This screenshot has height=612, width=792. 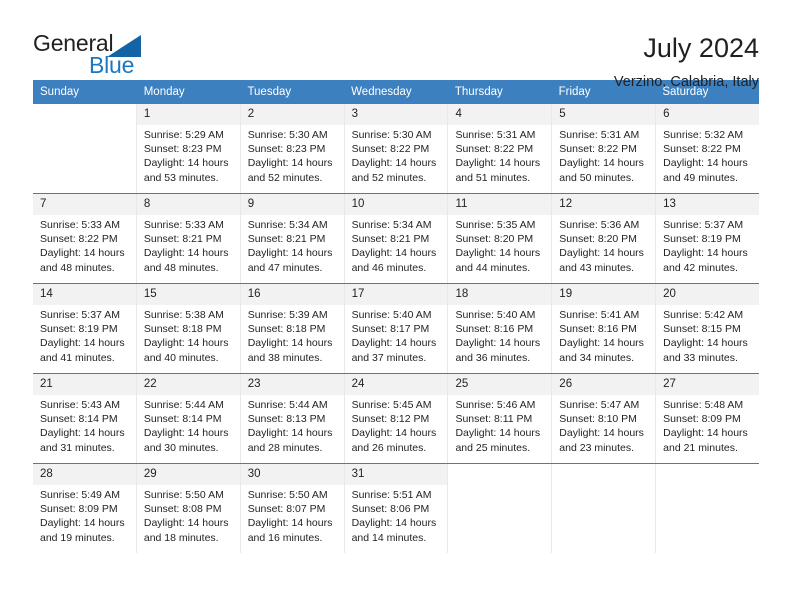 I want to click on day-number: 29, so click(x=188, y=474).